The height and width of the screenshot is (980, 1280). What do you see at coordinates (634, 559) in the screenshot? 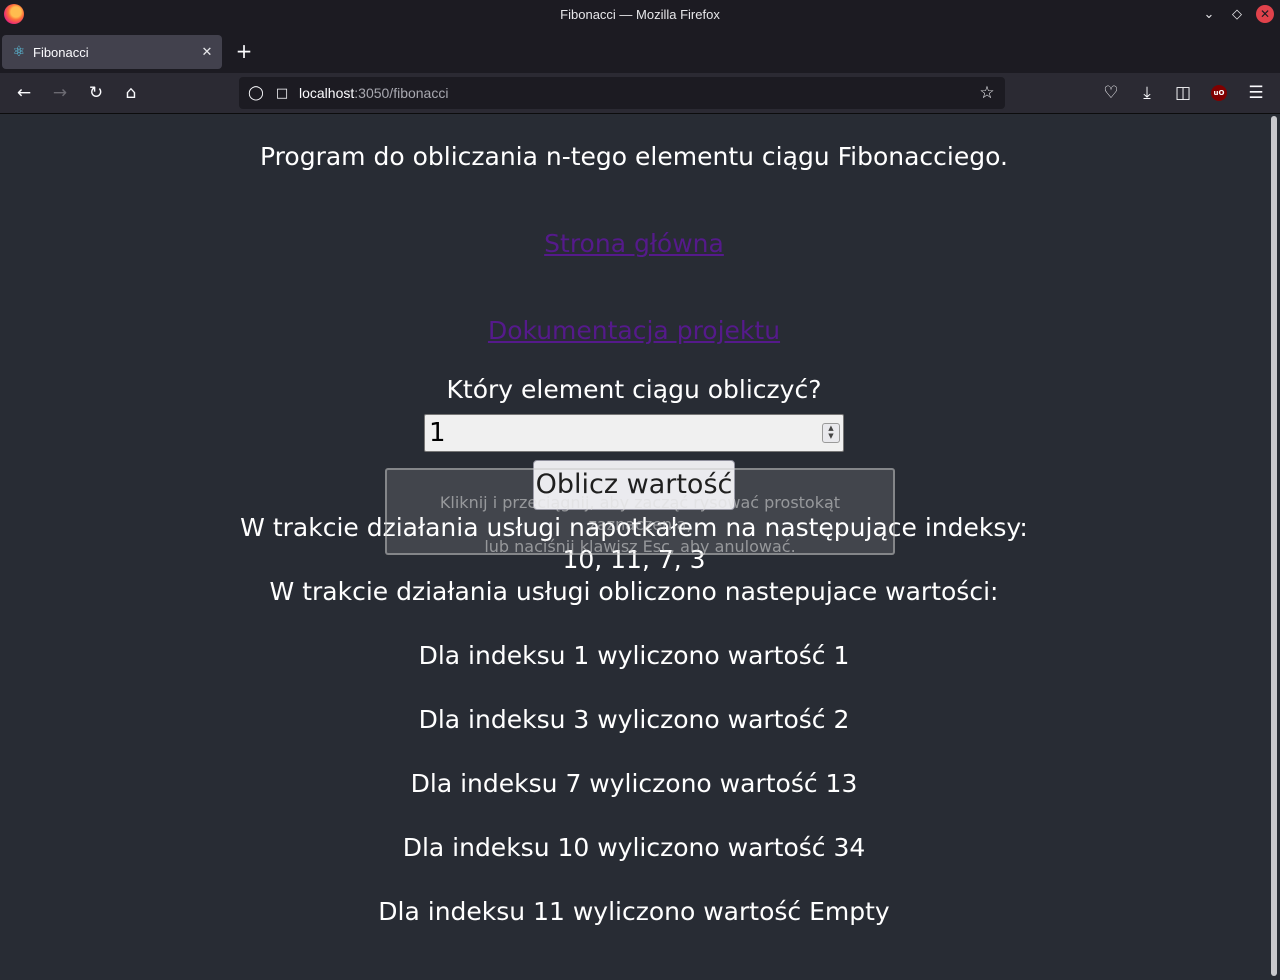
I see `indexes-value: 10, 11, 7, 3` at bounding box center [634, 559].